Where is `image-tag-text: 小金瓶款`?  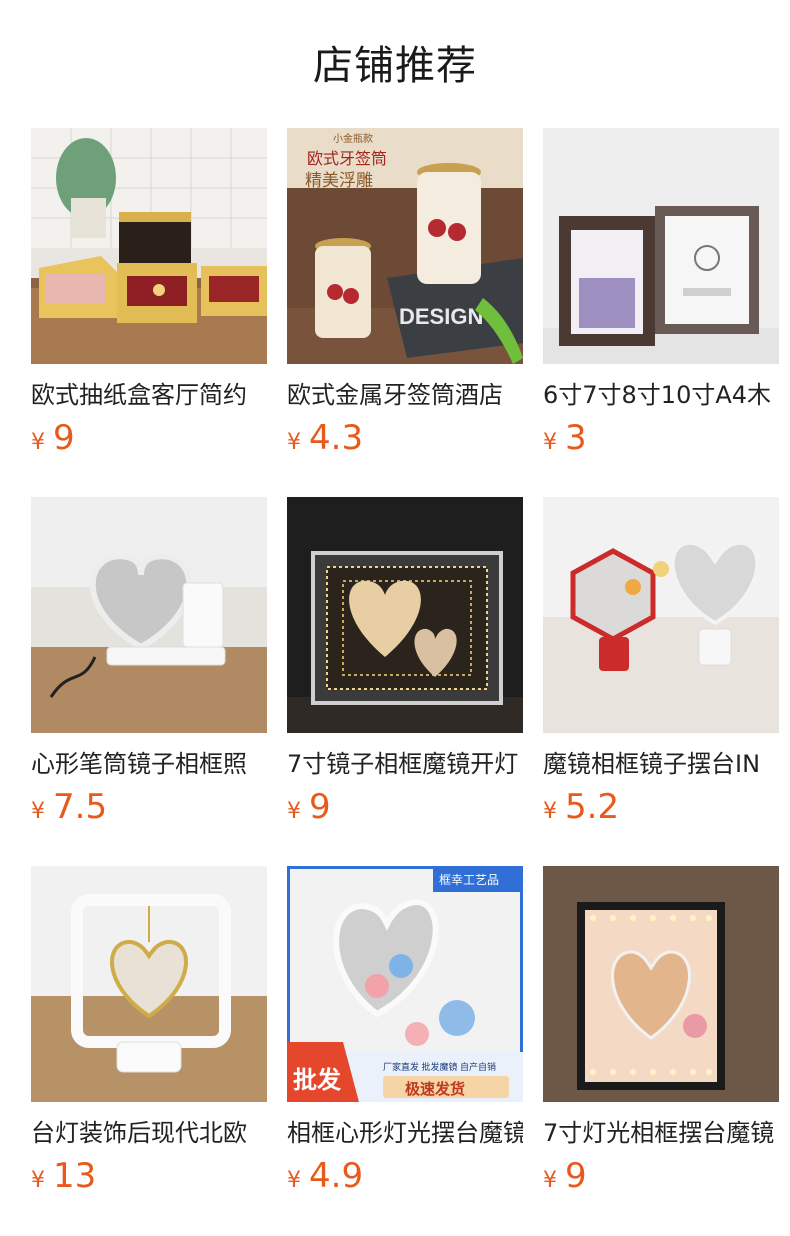
image-tag-text: 小金瓶款 is located at coordinates (353, 138).